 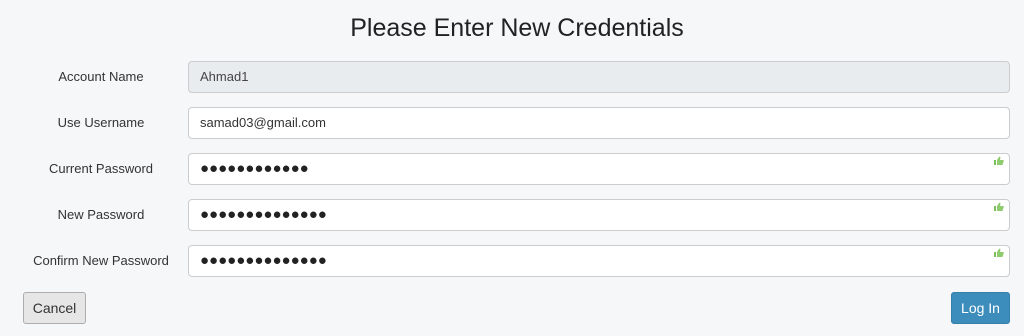 What do you see at coordinates (101, 76) in the screenshot?
I see `account-name-label: Account Name` at bounding box center [101, 76].